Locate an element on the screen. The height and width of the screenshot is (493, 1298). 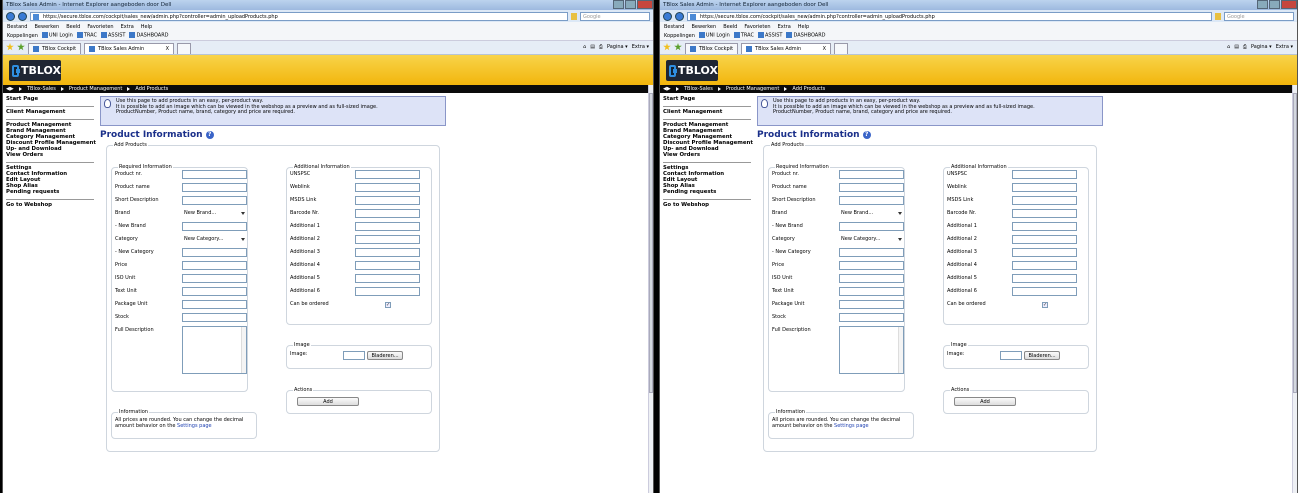
tools-menu: Extra ▾ is located at coordinates (640, 47).